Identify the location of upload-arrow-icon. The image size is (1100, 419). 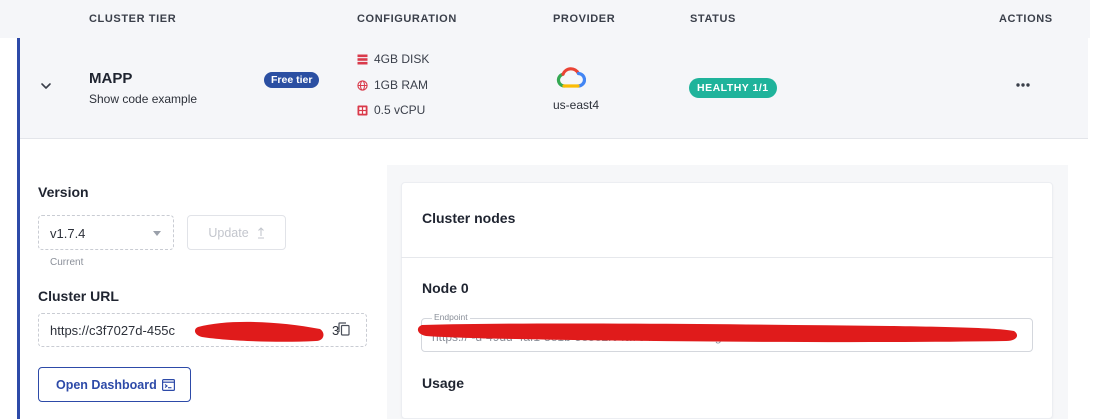
(260, 232).